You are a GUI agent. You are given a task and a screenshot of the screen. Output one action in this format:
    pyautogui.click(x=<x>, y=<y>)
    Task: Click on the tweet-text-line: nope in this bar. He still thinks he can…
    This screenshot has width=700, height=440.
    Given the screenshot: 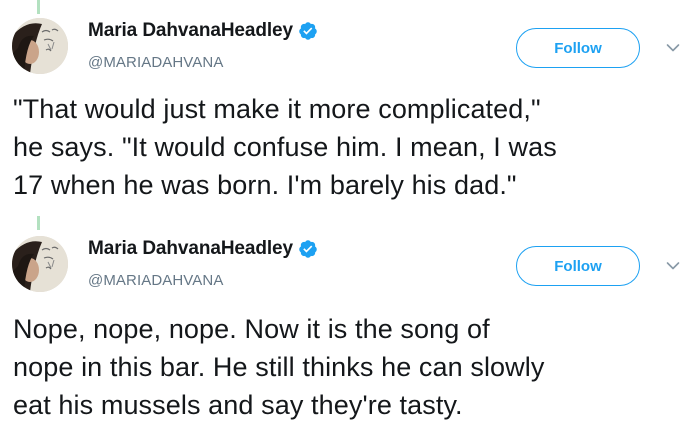 What is the action you would take?
    pyautogui.click(x=279, y=367)
    